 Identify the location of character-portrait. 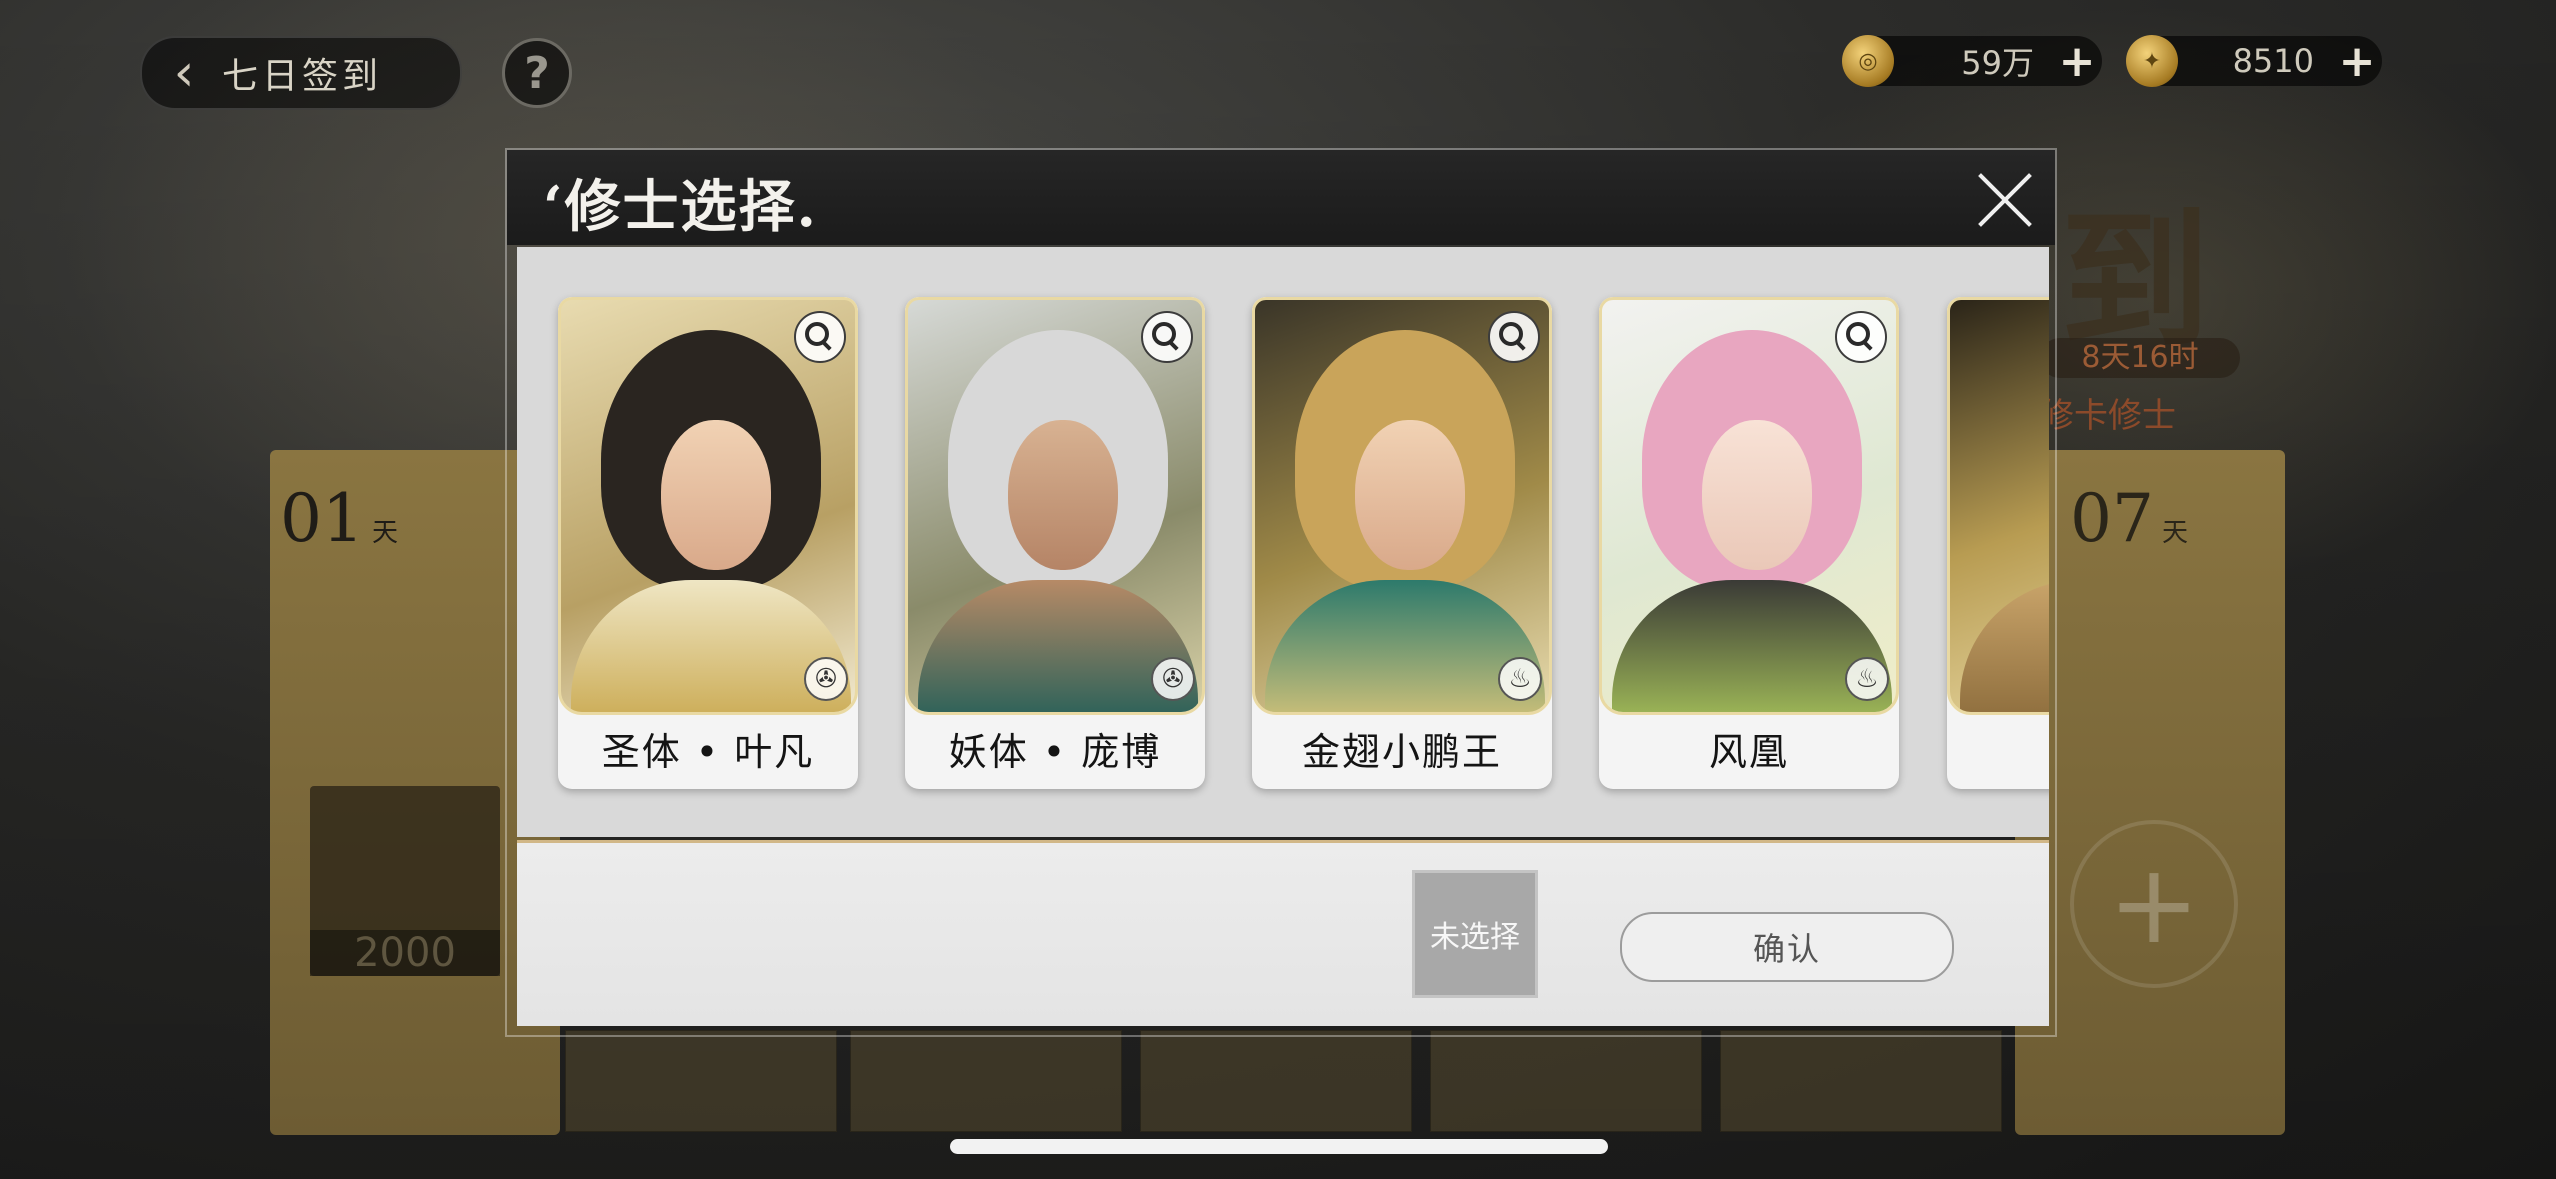
(1998, 506).